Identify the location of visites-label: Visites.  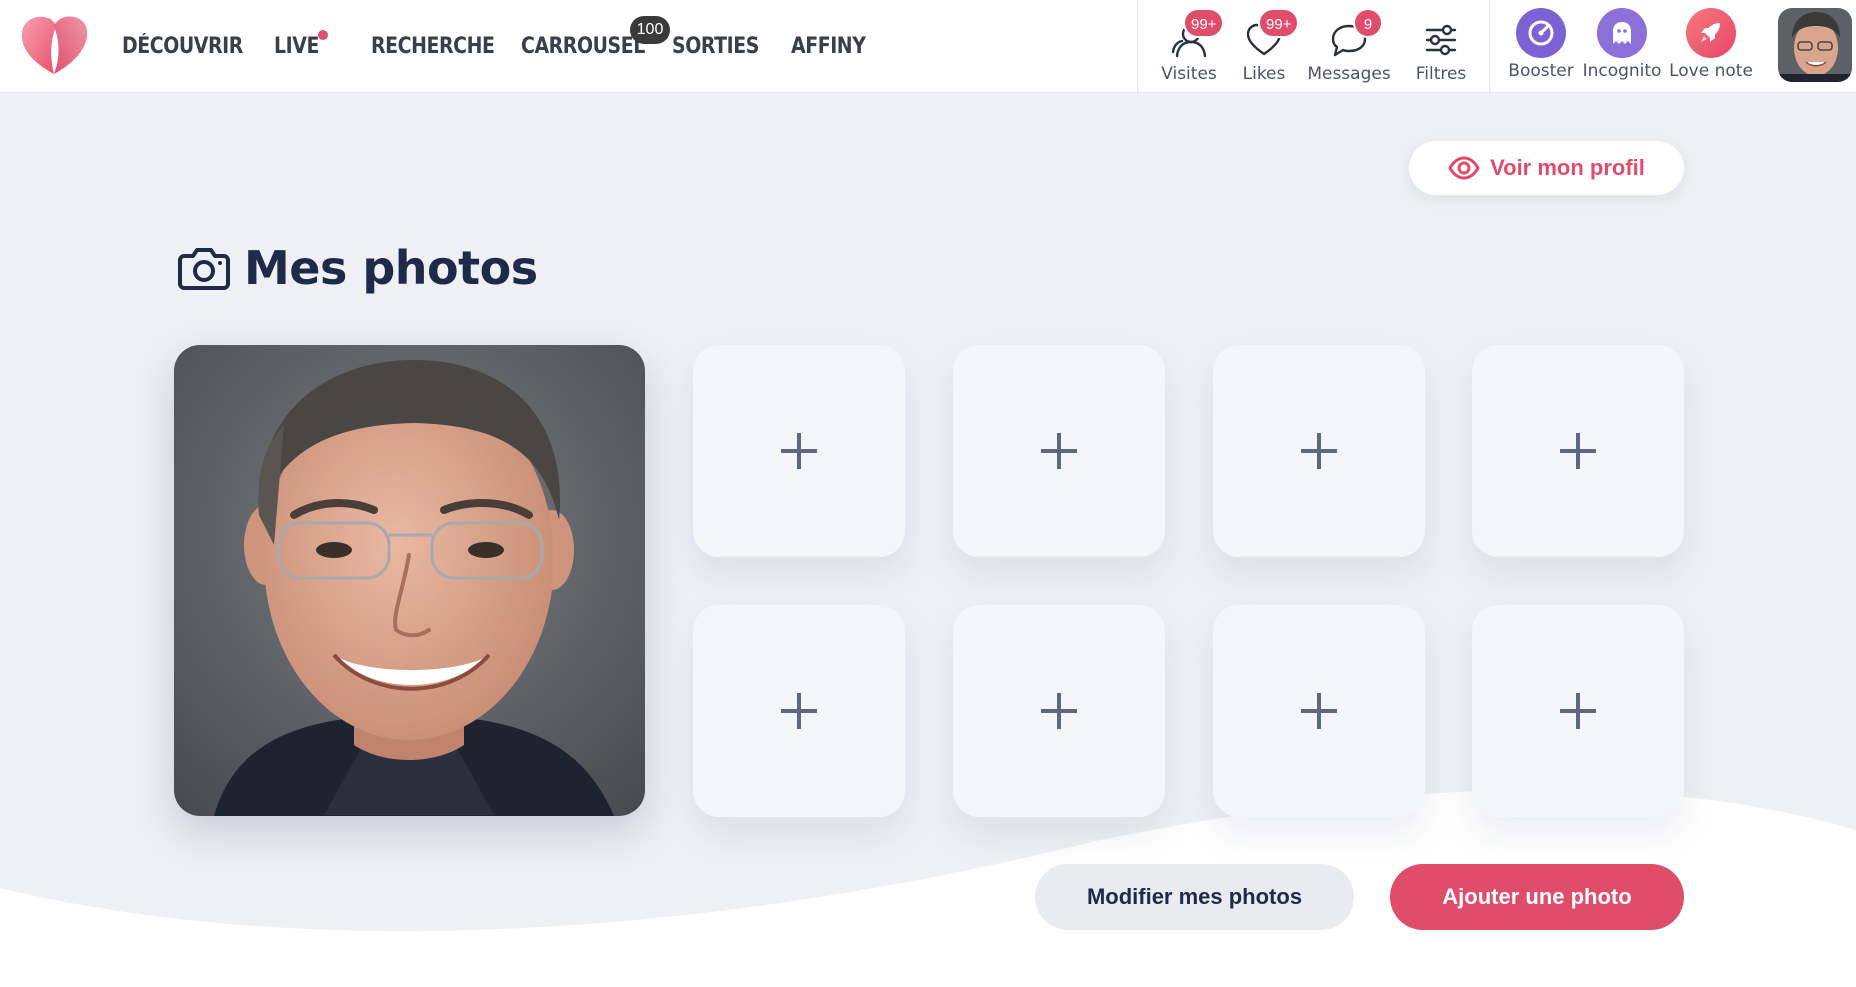
(1189, 74).